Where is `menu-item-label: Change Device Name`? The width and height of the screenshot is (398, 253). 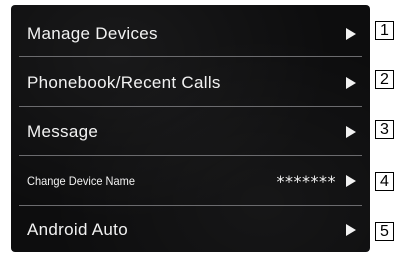
menu-item-label: Change Device Name is located at coordinates (81, 181).